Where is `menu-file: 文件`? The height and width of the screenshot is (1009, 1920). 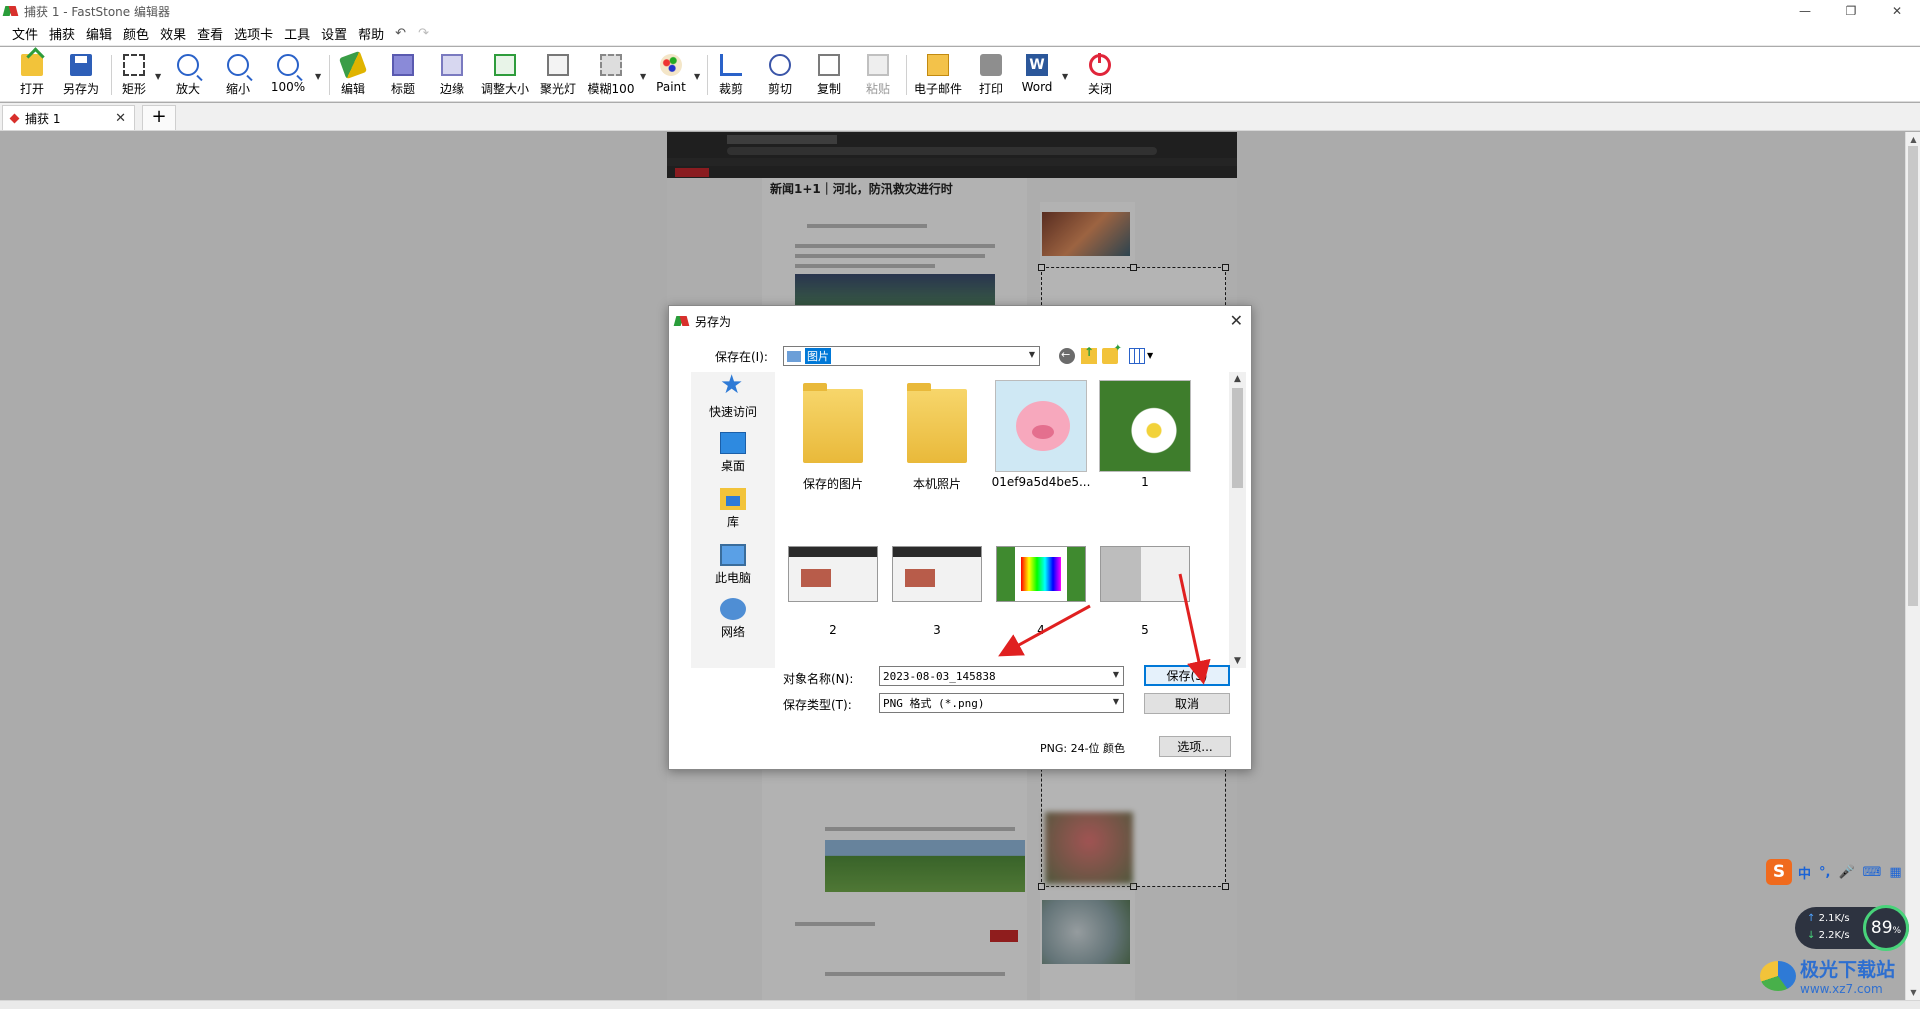
menu-file: 文件 is located at coordinates (25, 33).